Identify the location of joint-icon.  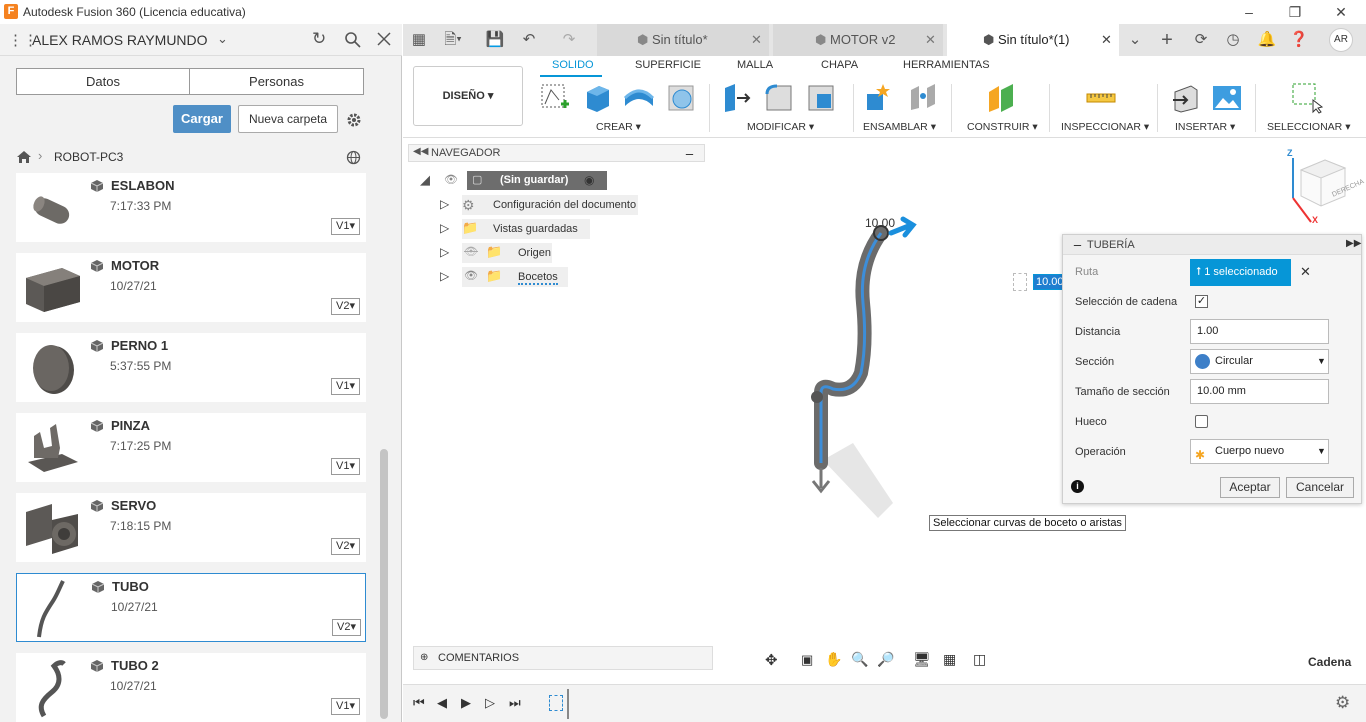
(923, 98).